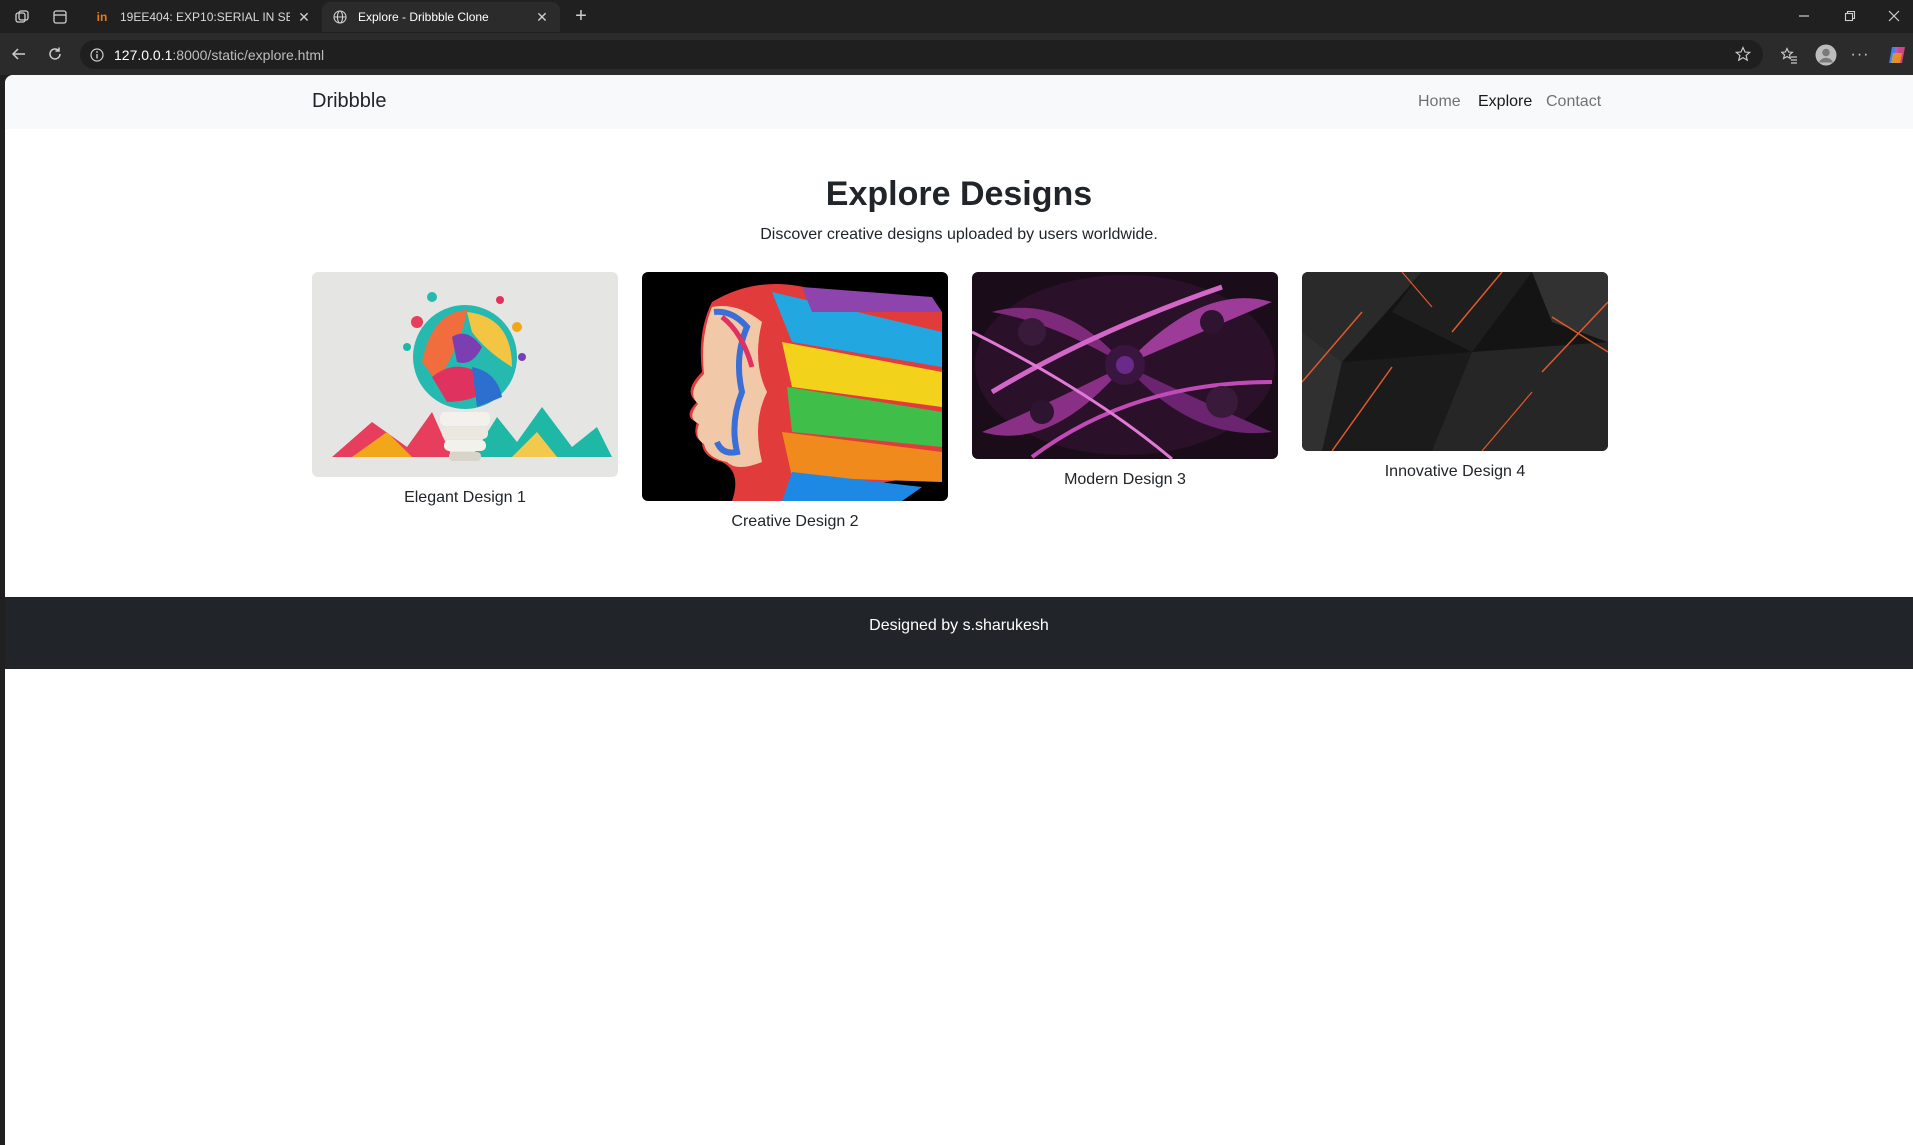  What do you see at coordinates (1743, 55) in the screenshot?
I see `favorite-star-icon` at bounding box center [1743, 55].